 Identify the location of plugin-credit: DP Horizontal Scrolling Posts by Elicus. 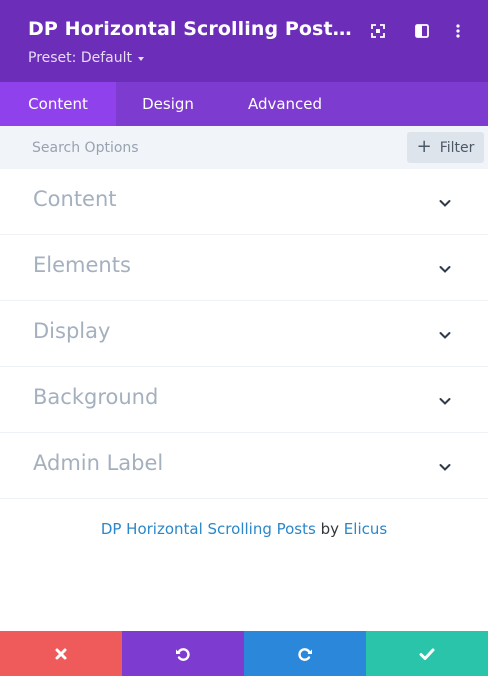
(244, 529).